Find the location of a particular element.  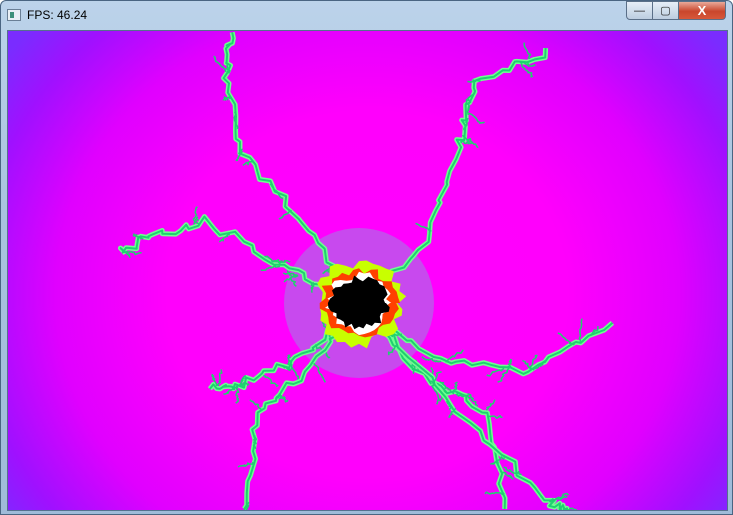

close-button: X is located at coordinates (702, 10).